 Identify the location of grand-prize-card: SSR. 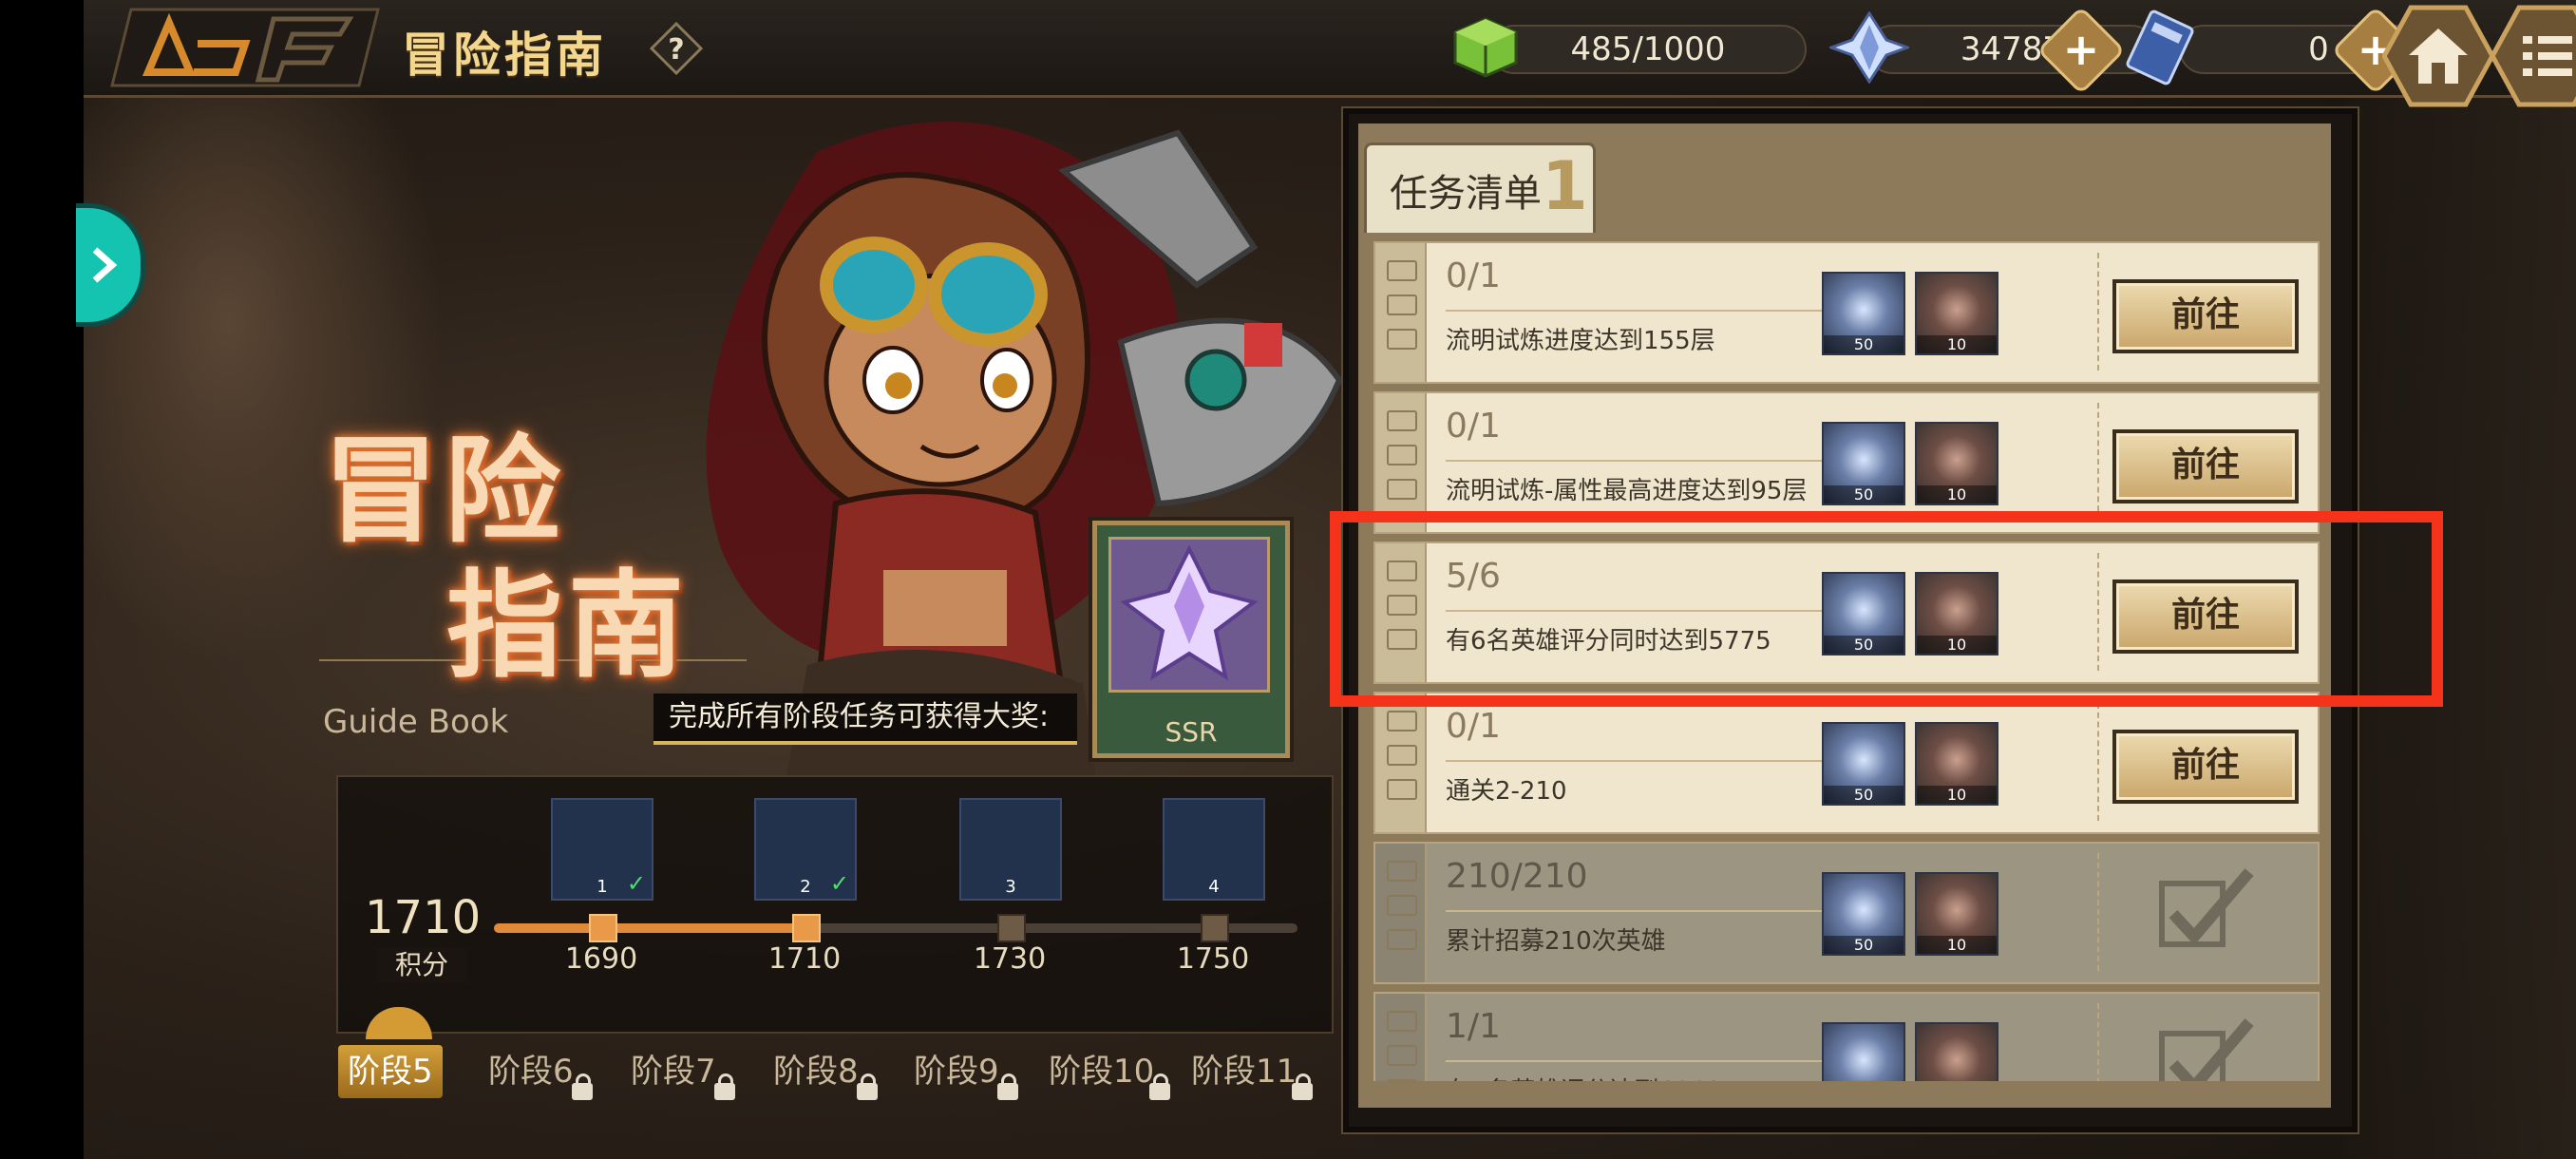
(1191, 639).